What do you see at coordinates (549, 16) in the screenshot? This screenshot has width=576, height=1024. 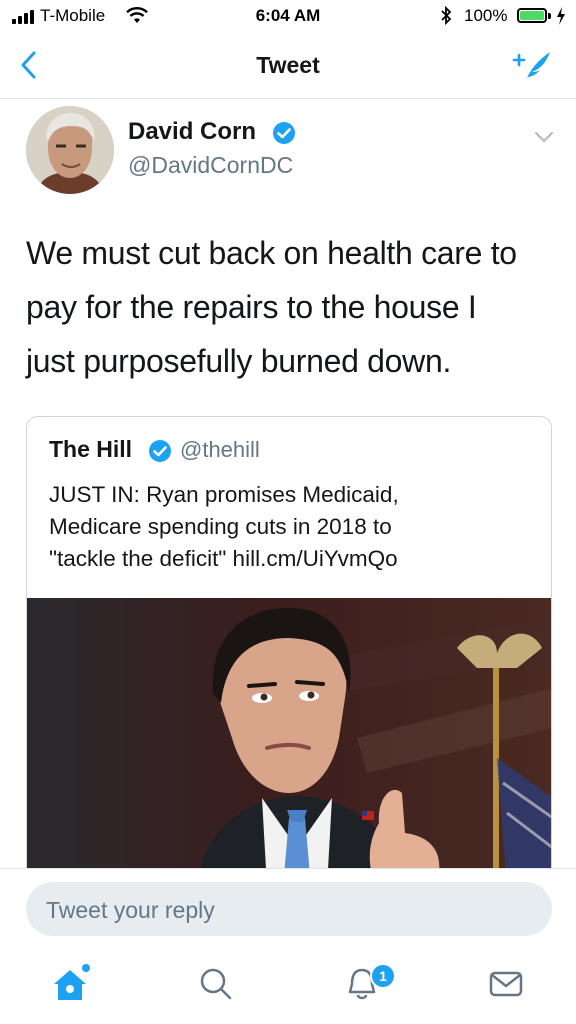 I see `battery-cap` at bounding box center [549, 16].